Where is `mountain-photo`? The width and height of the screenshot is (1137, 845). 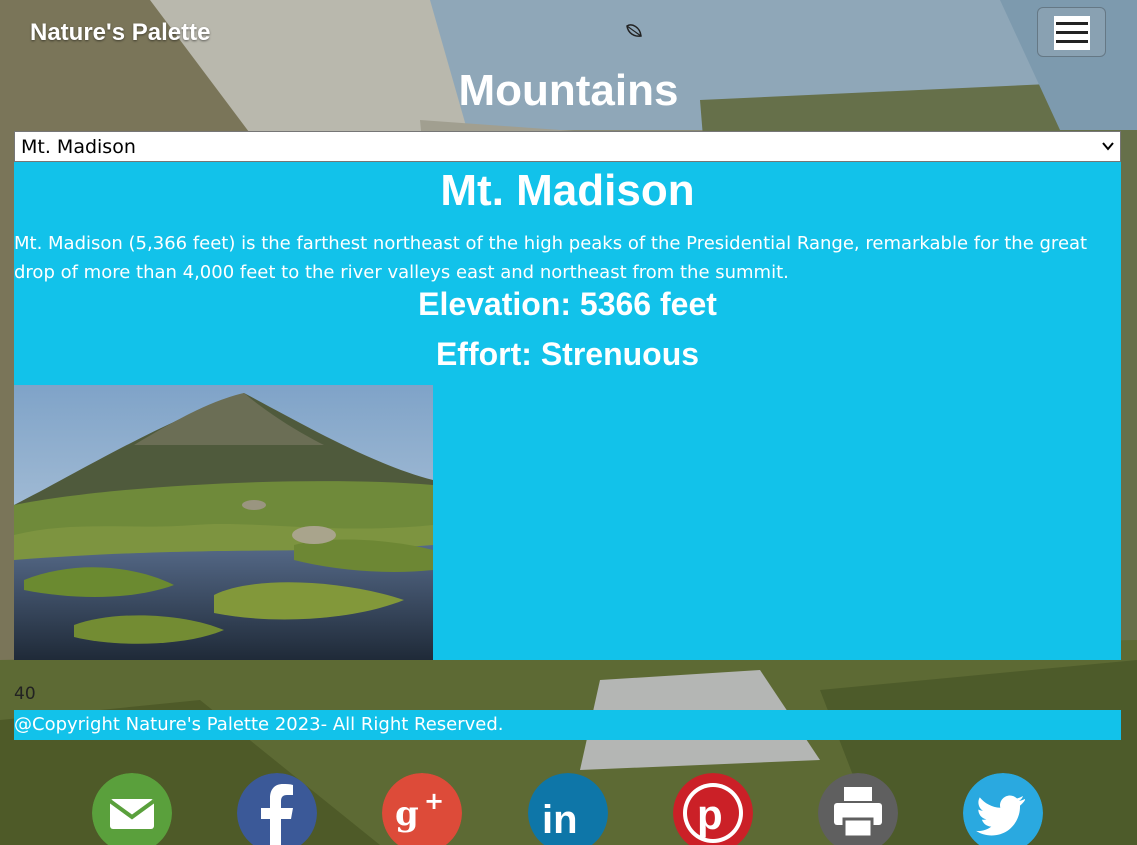
mountain-photo is located at coordinates (223, 522).